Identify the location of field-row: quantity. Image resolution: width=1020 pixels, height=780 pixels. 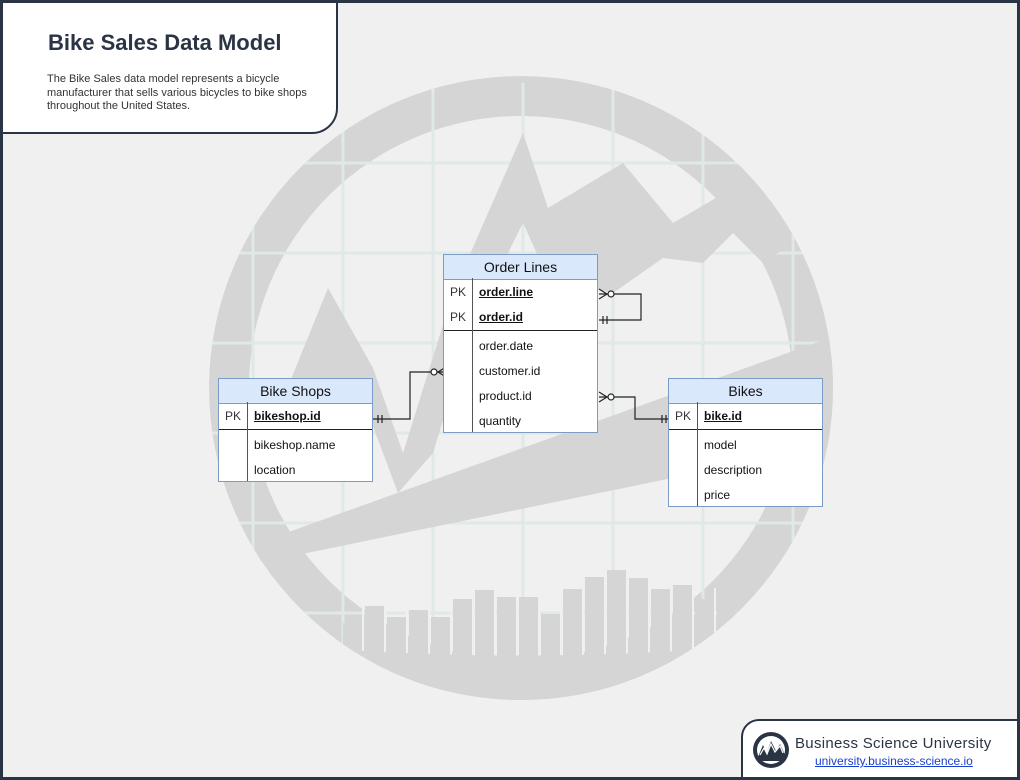
(520, 421).